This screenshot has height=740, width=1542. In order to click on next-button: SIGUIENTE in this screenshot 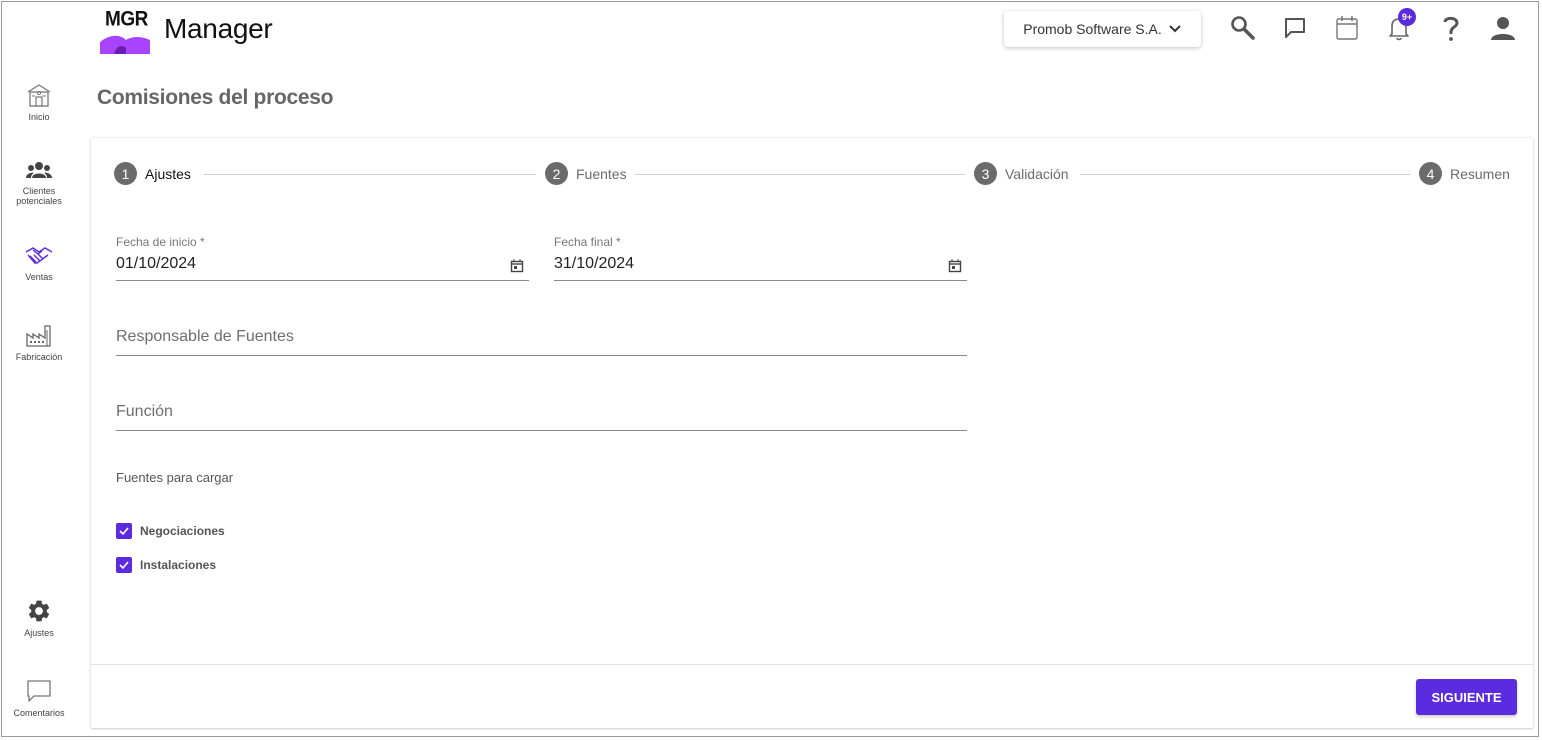, I will do `click(1466, 697)`.